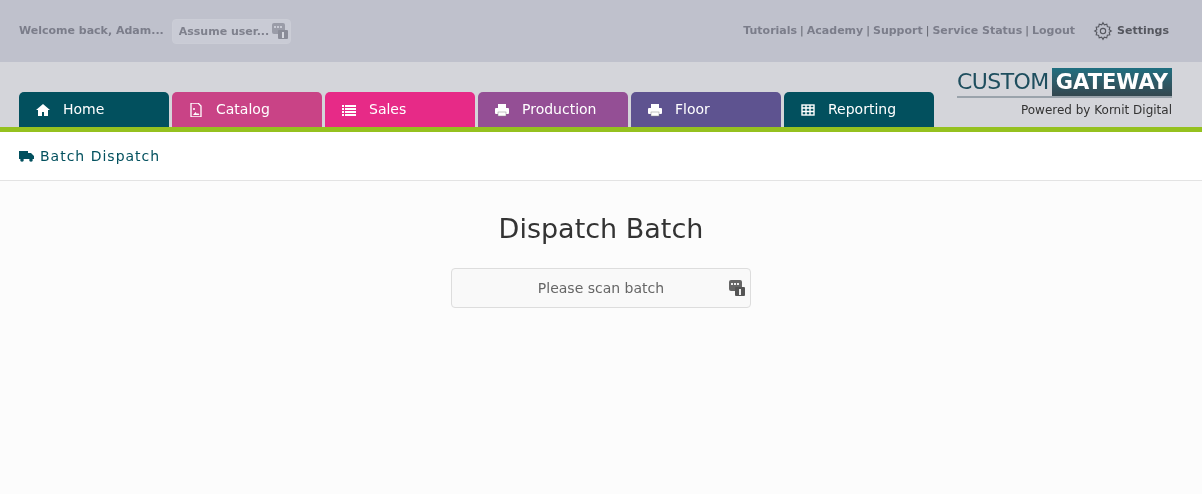 This screenshot has width=1202, height=494. I want to click on nav-tab: Sales, so click(400, 109).